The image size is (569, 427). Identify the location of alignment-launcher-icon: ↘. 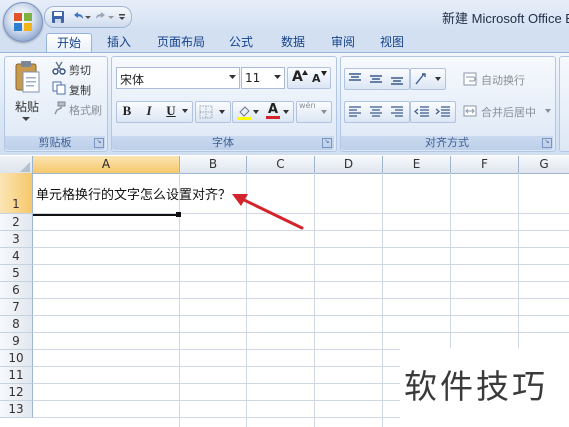
(547, 143).